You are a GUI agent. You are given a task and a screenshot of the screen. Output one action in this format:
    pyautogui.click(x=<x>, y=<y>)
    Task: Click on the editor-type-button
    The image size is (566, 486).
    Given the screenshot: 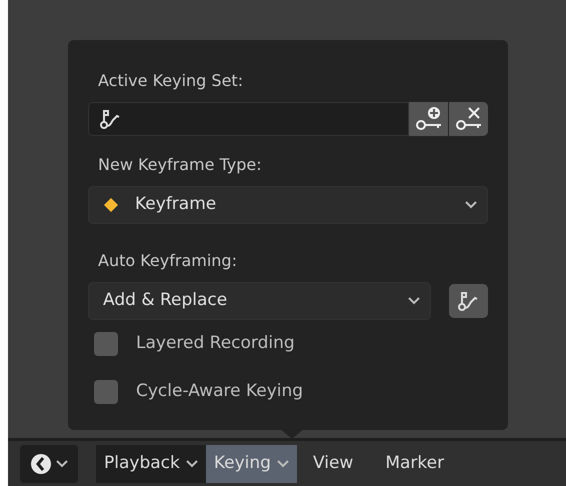 What is the action you would take?
    pyautogui.click(x=49, y=463)
    